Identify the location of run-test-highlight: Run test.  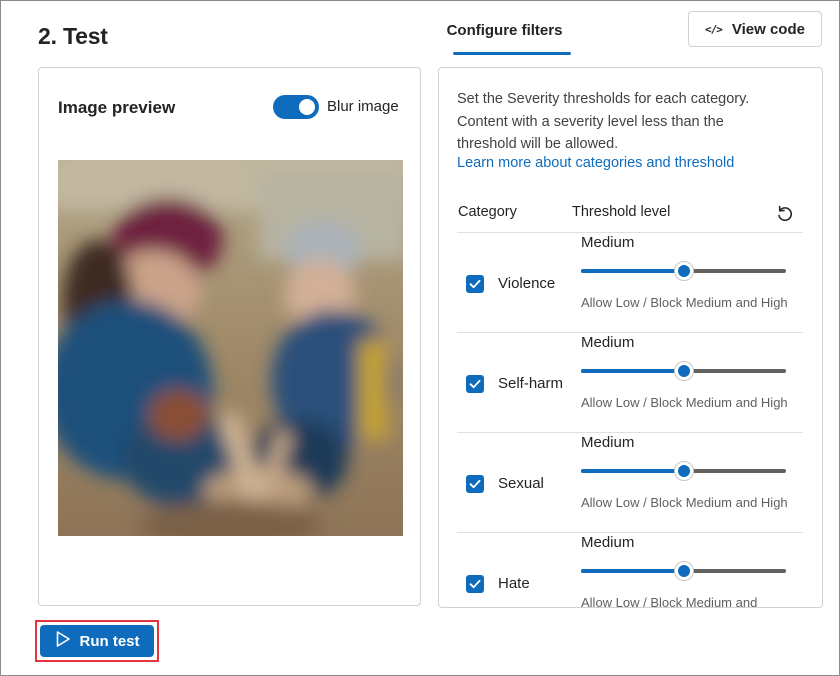
(97, 641).